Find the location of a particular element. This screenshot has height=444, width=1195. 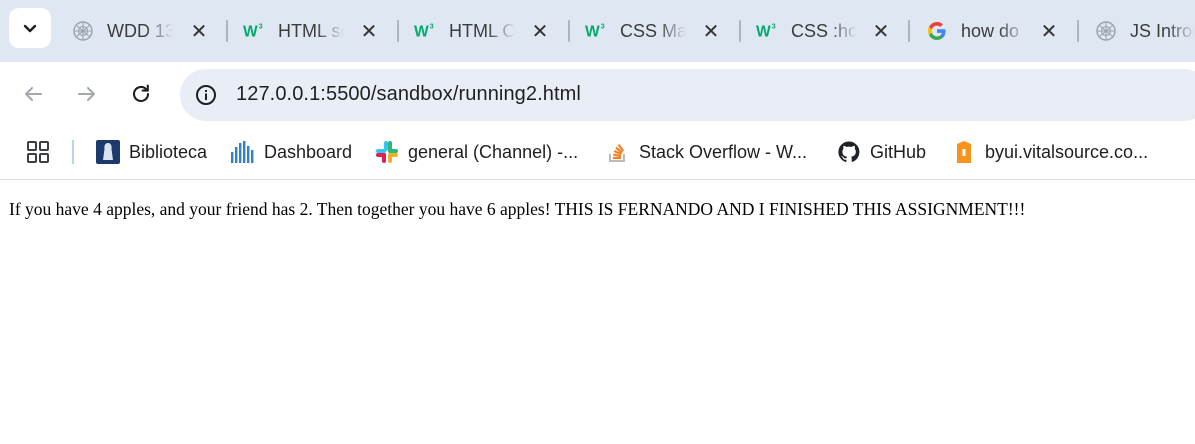

forward-button is located at coordinates (87, 94).